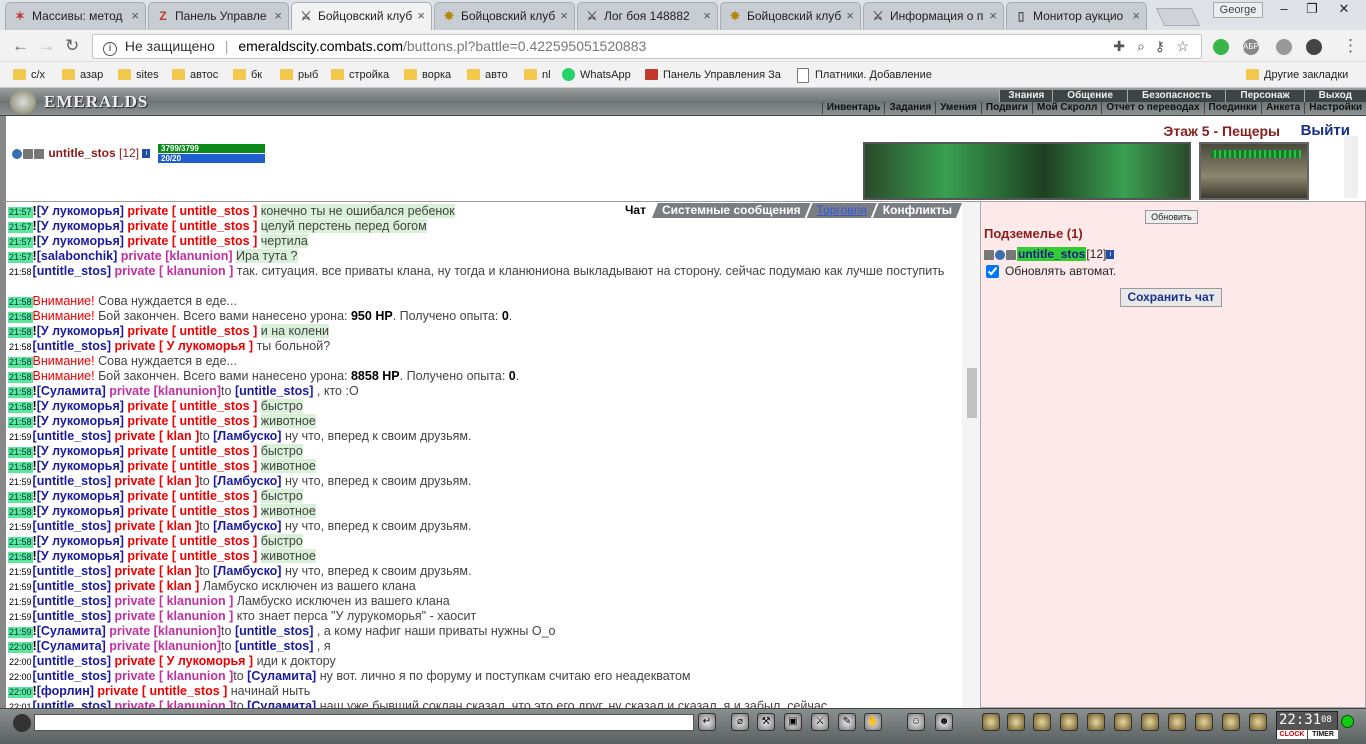 The width and height of the screenshot is (1366, 744). What do you see at coordinates (1027, 171) in the screenshot?
I see `dungeon-view` at bounding box center [1027, 171].